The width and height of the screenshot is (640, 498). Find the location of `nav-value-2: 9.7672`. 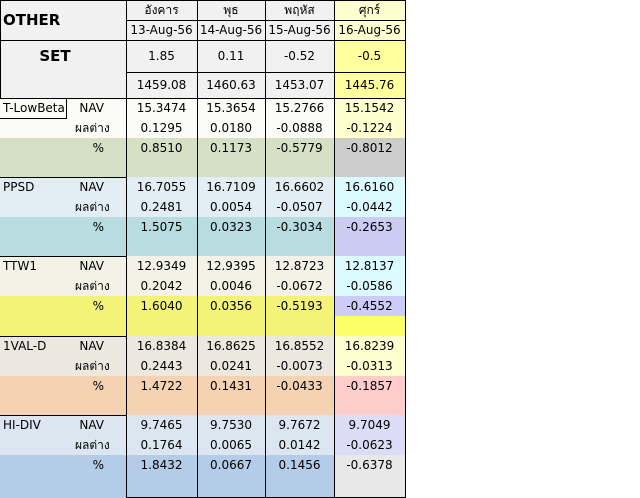

nav-value-2: 9.7672 is located at coordinates (299, 425).